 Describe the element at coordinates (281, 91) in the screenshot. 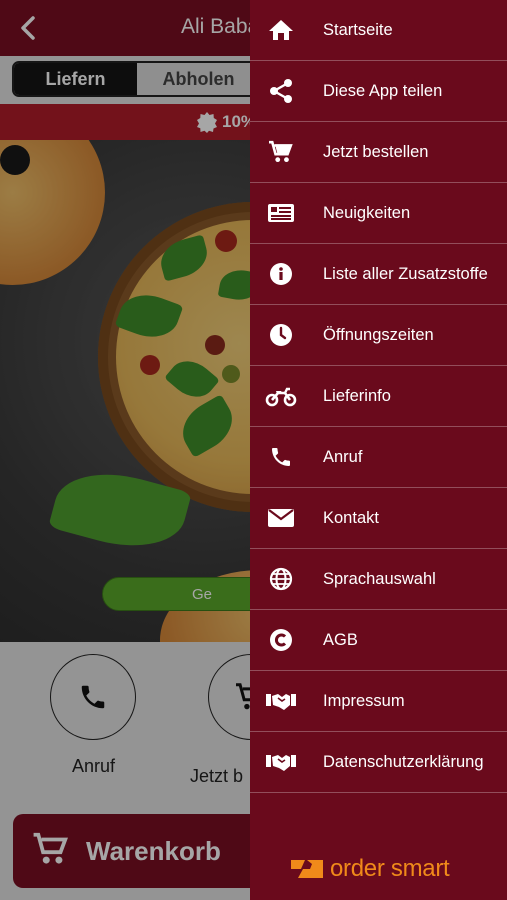

I see `share-icon` at that location.